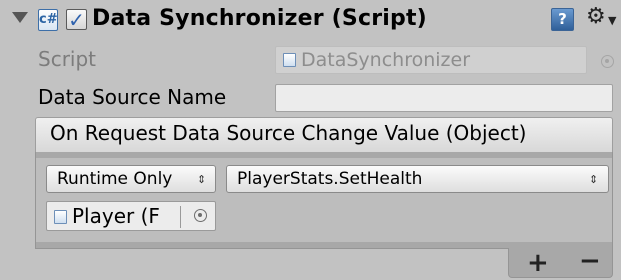 The height and width of the screenshot is (280, 621). Describe the element at coordinates (259, 18) in the screenshot. I see `component-title: Data Synchronizer (Script)` at that location.